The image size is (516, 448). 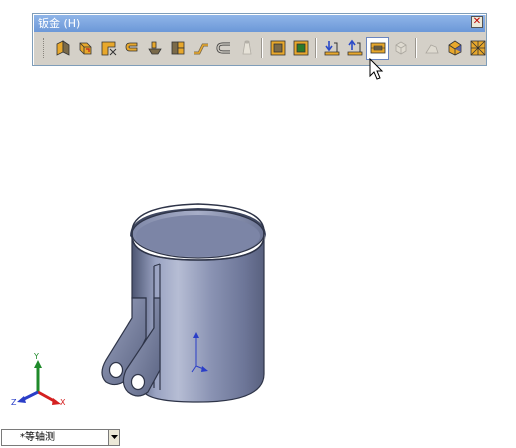 I want to click on sketched-bend-button, so click(x=154, y=48).